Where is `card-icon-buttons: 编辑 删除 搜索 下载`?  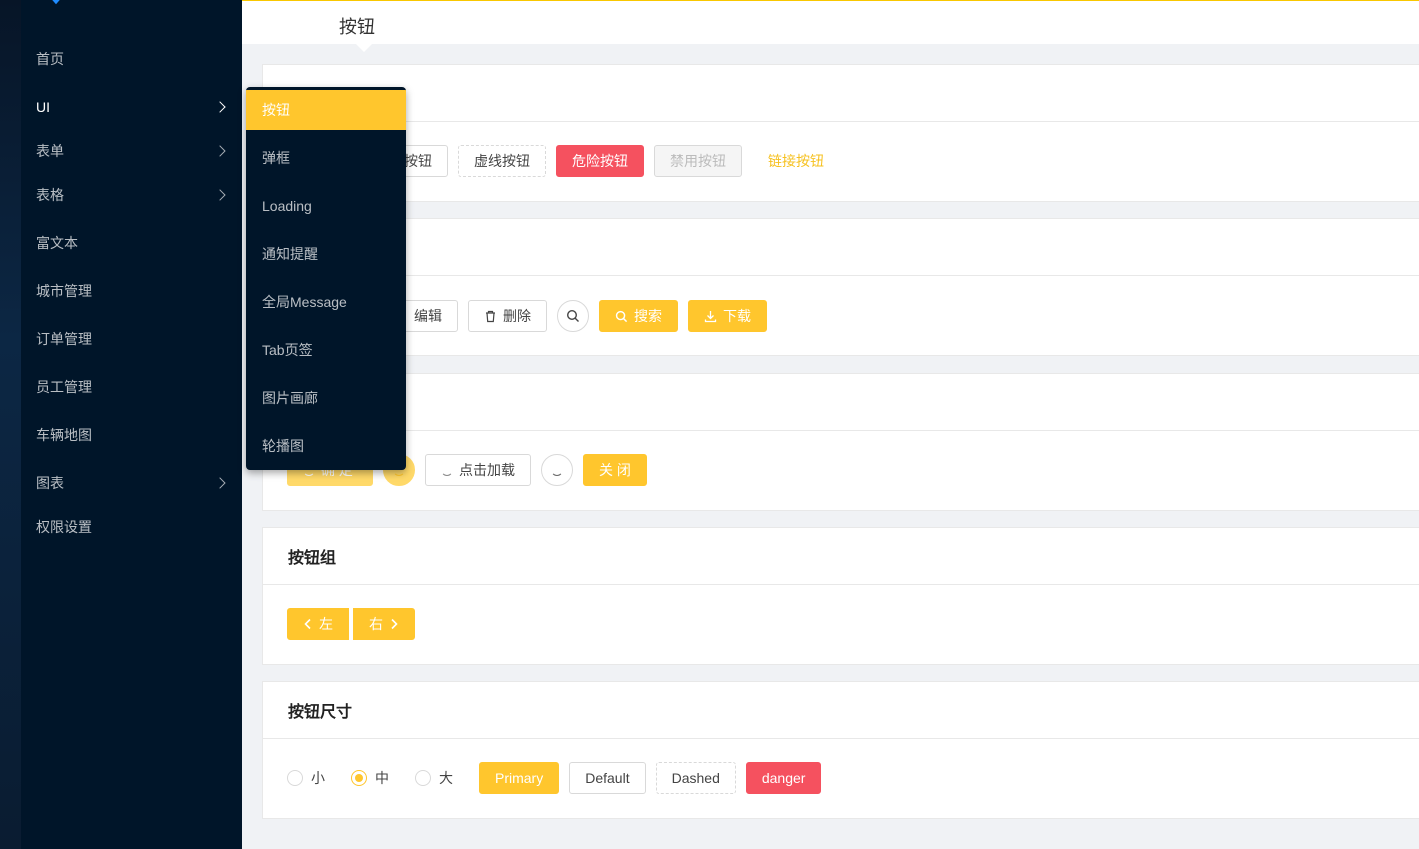
card-icon-buttons: 编辑 删除 搜索 下载 is located at coordinates (840, 287).